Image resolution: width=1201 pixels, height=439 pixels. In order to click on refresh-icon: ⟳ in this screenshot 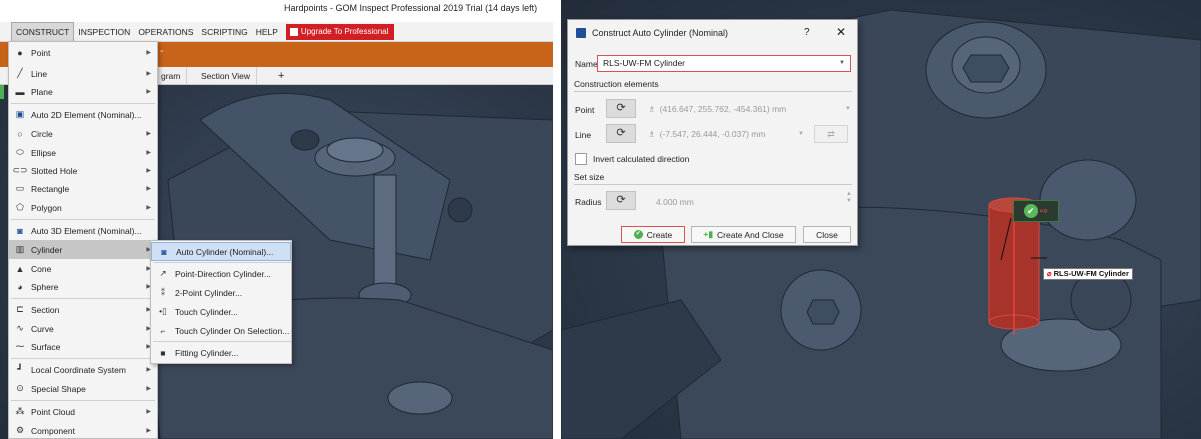, I will do `click(621, 200)`.